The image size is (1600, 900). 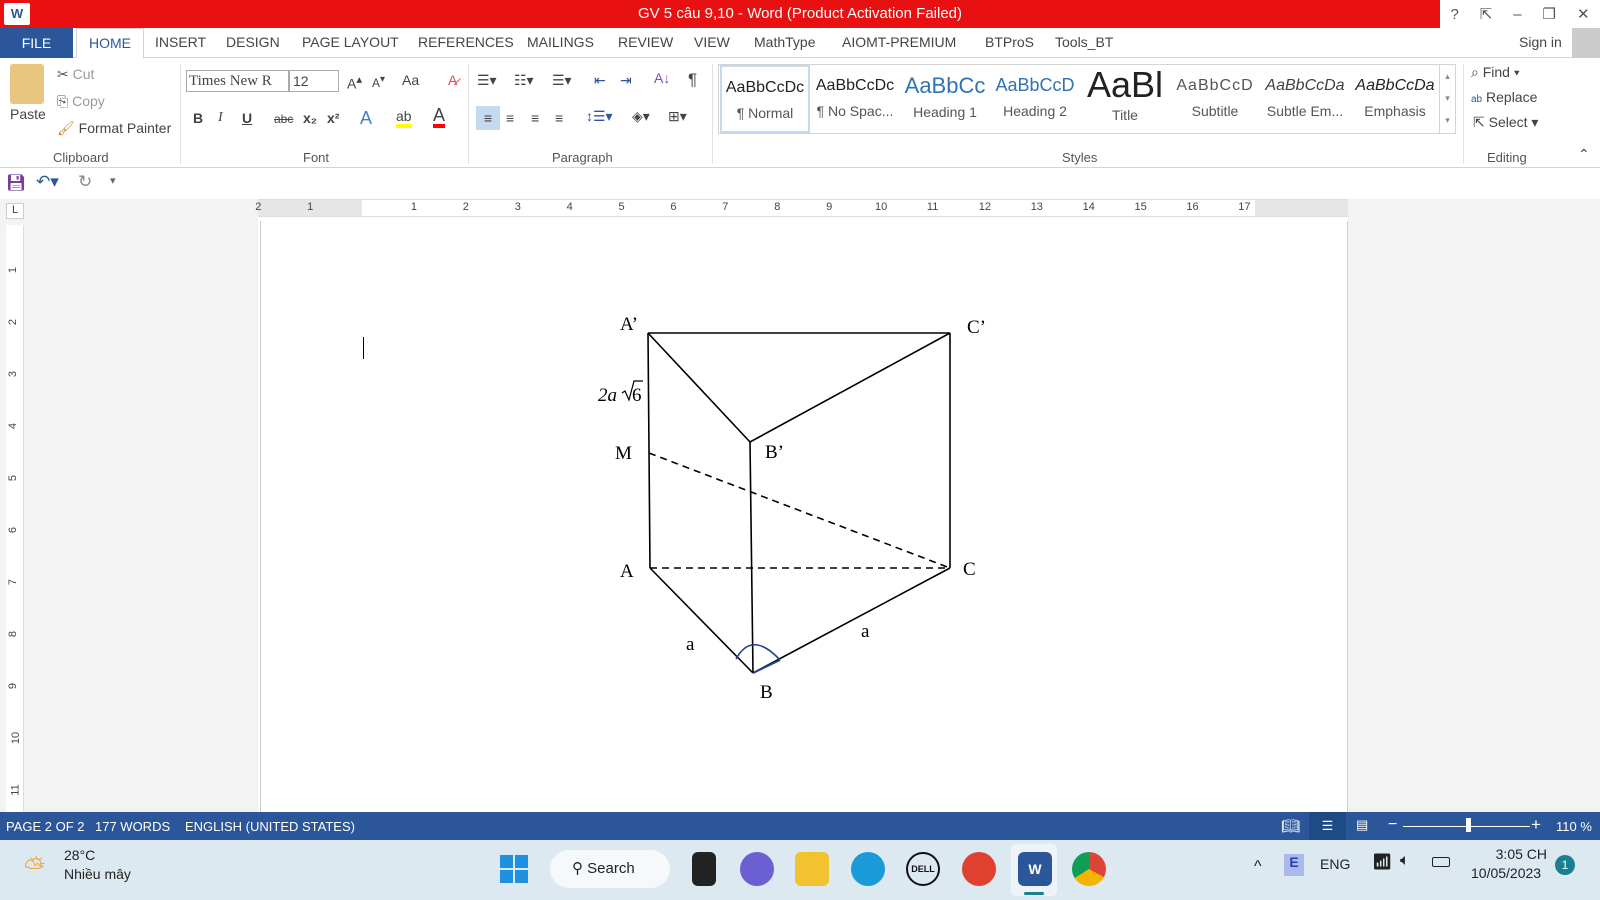 What do you see at coordinates (1035, 99) in the screenshot?
I see `style-heading-2: AaBbCcD Heading 2` at bounding box center [1035, 99].